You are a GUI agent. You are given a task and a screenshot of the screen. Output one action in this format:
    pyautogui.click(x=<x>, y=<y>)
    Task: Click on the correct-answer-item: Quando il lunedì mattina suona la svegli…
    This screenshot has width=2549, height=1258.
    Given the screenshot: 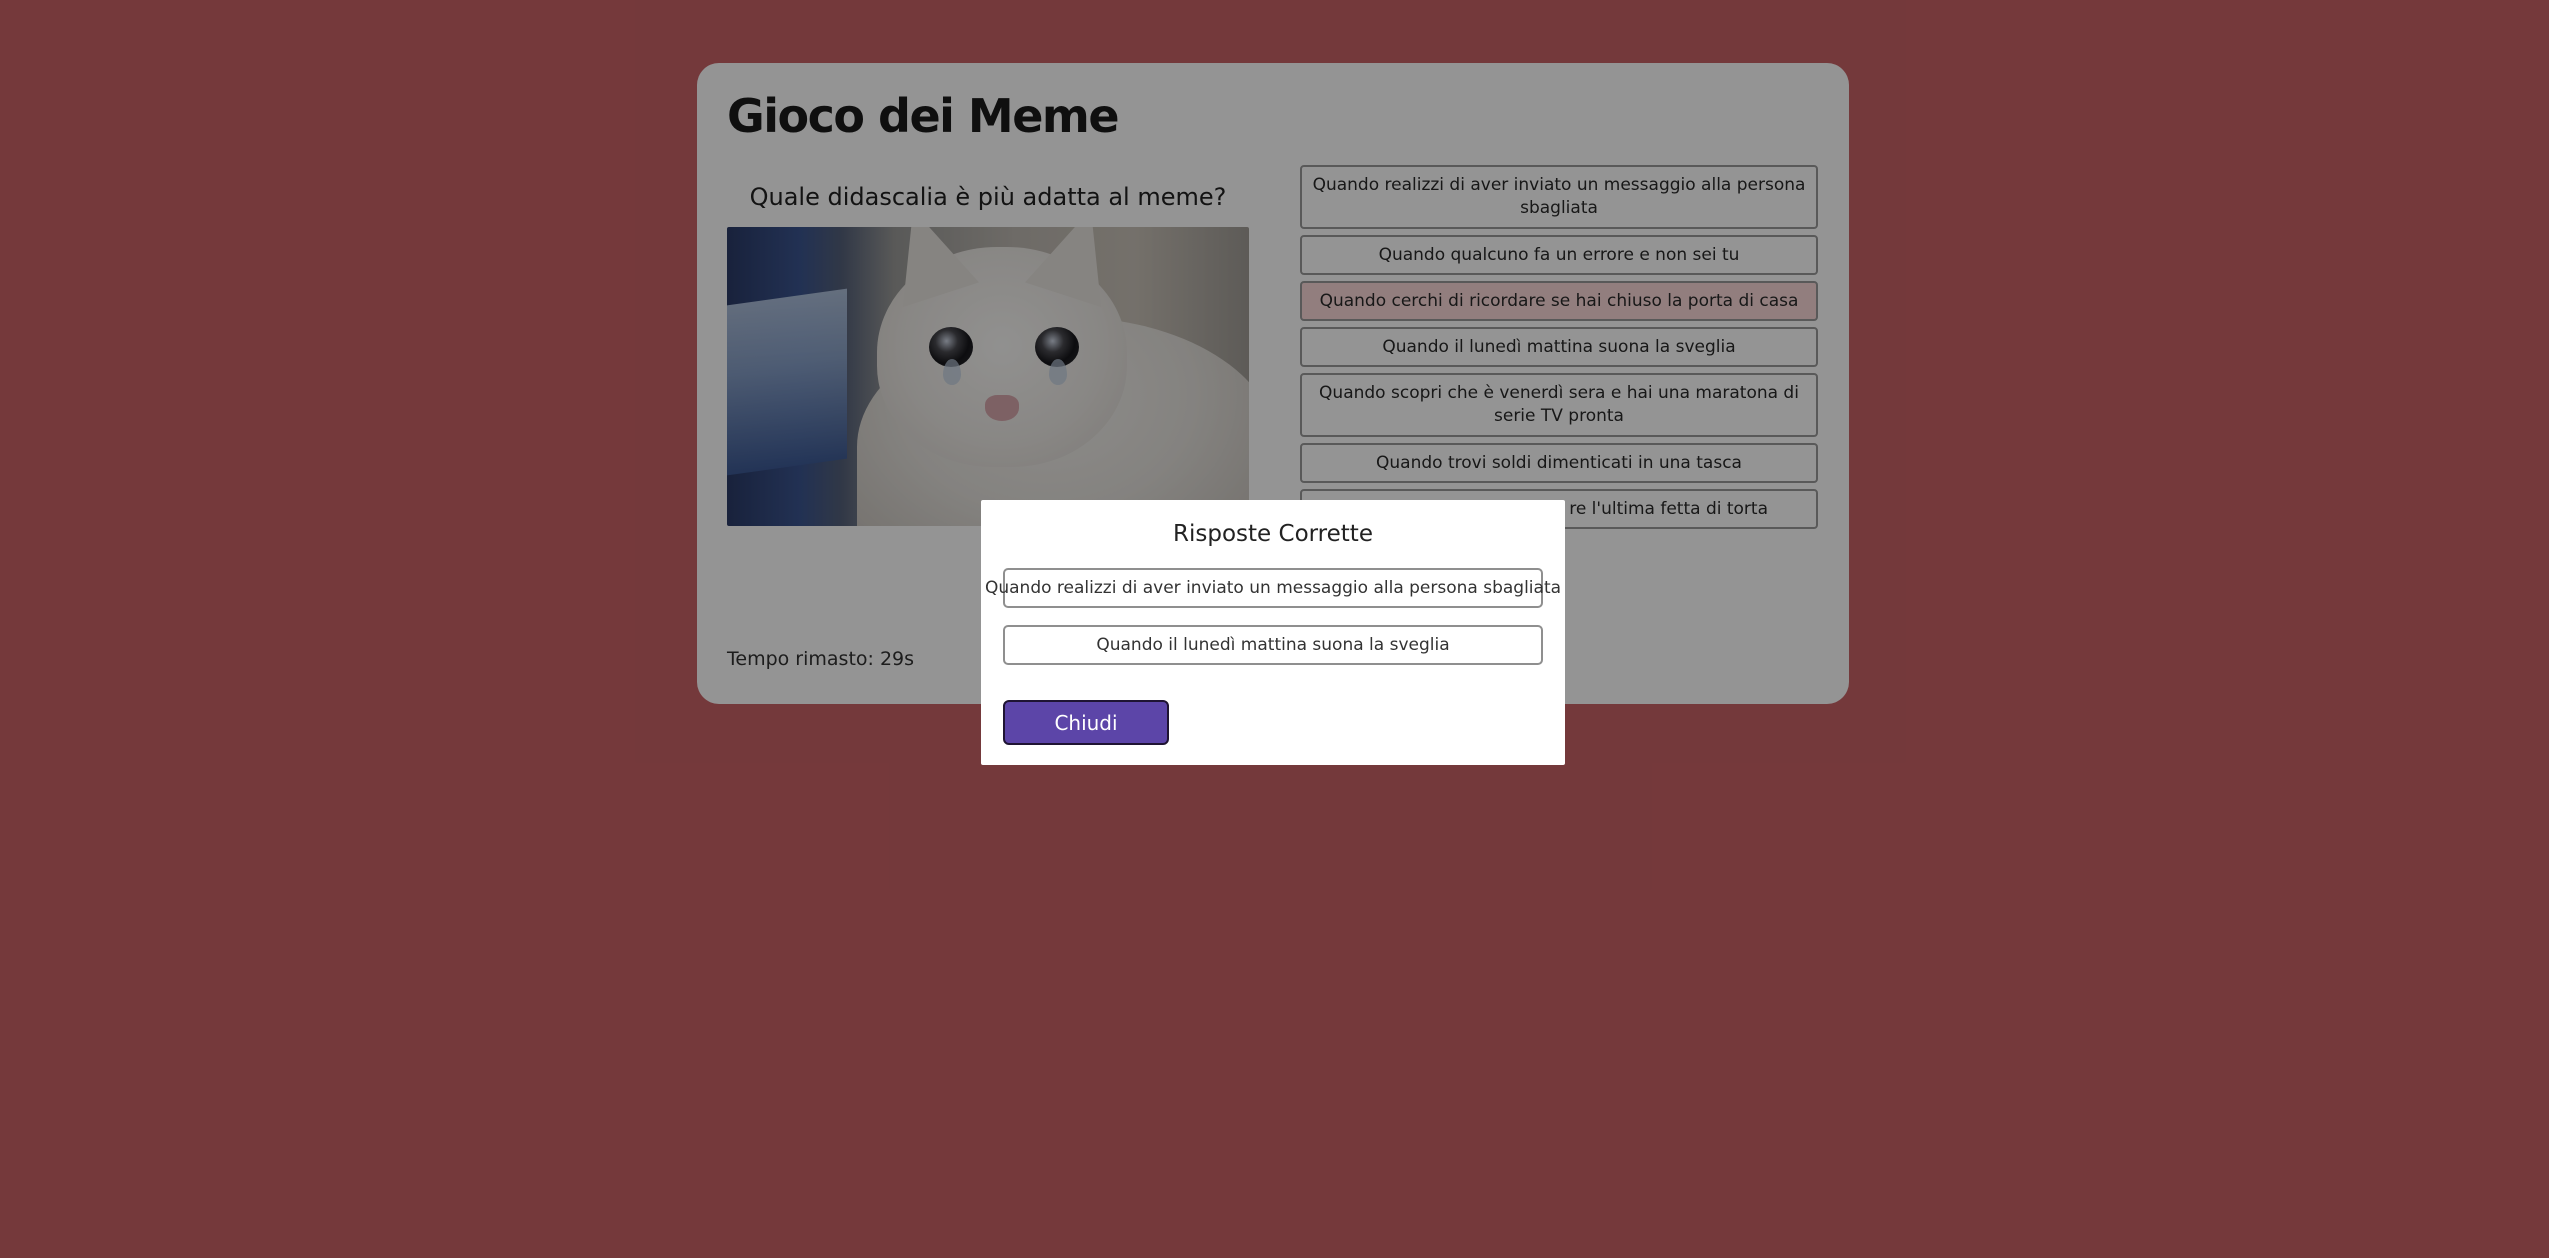 What is the action you would take?
    pyautogui.click(x=1273, y=645)
    